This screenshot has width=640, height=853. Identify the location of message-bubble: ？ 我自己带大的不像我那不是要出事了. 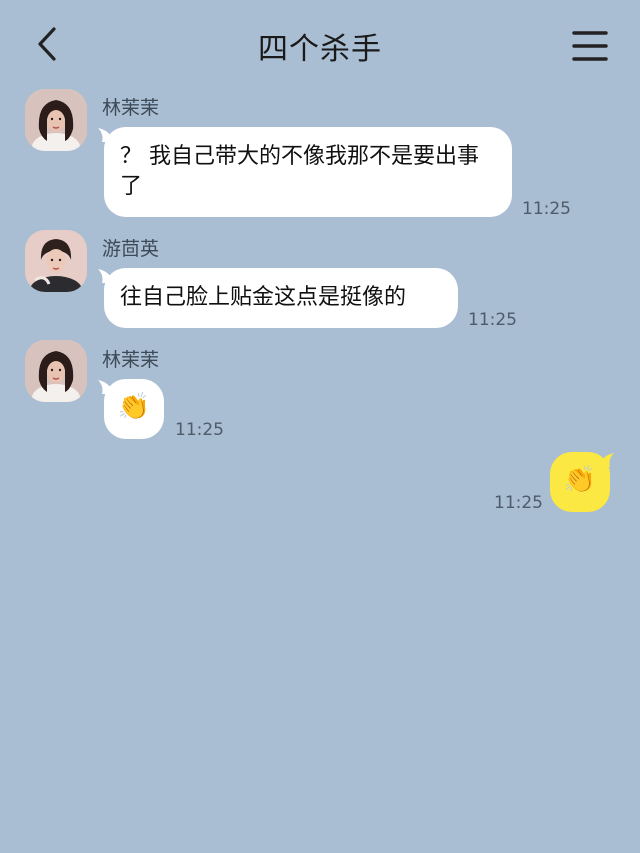
(308, 172).